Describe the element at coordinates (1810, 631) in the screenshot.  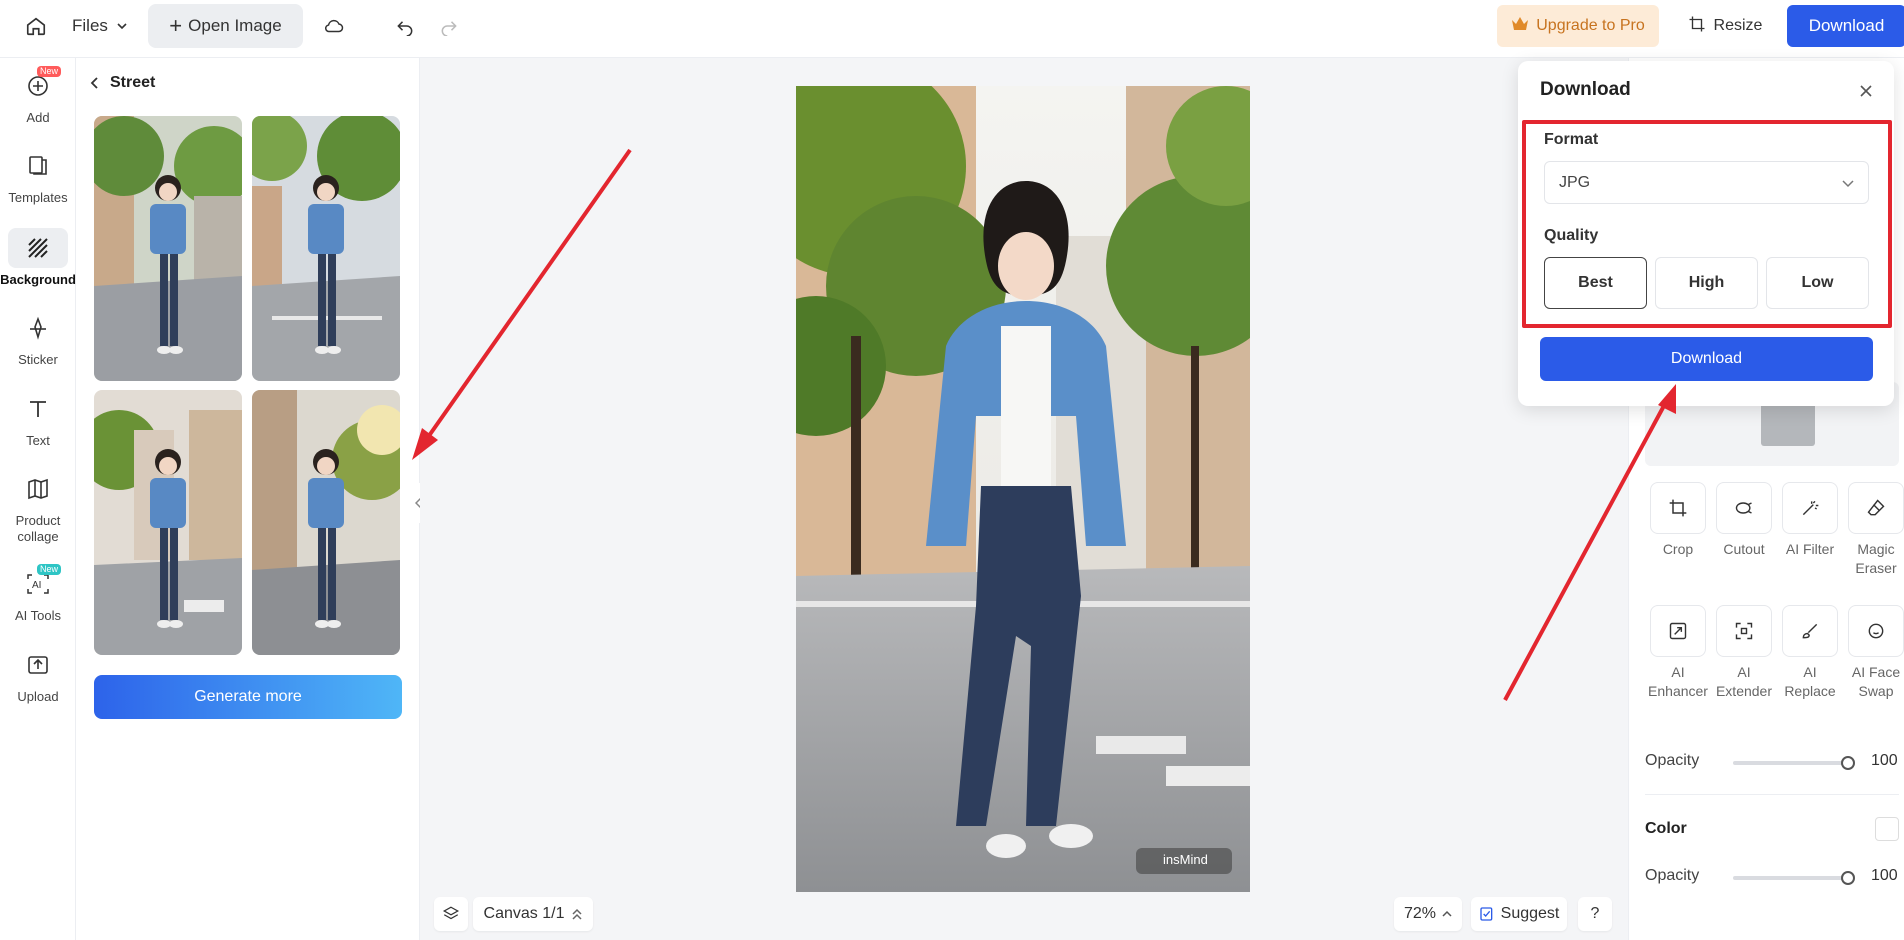
I see `brush-icon` at that location.